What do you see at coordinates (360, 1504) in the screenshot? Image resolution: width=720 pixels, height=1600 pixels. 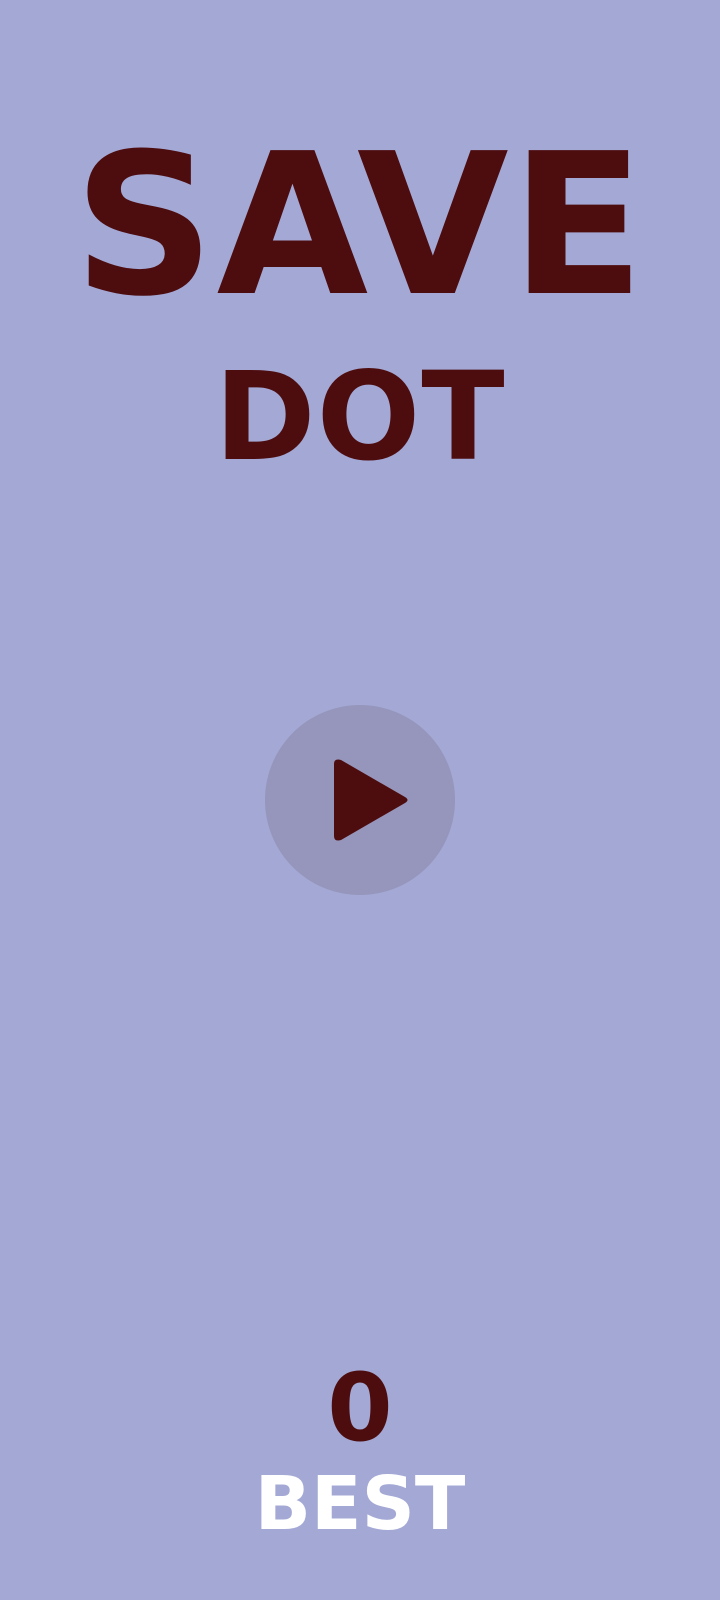 I see `best-score-label: BEST` at bounding box center [360, 1504].